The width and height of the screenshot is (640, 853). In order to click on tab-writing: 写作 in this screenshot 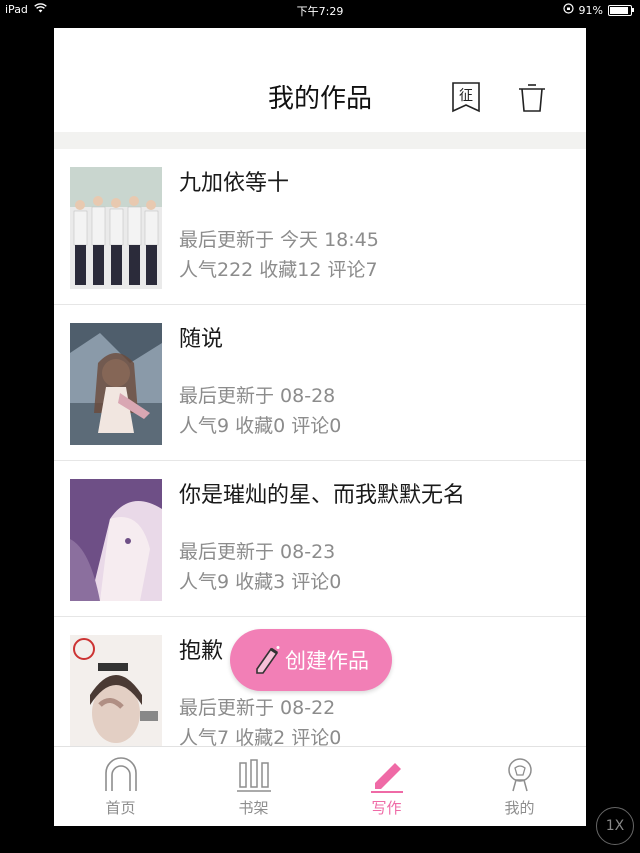, I will do `click(386, 786)`.